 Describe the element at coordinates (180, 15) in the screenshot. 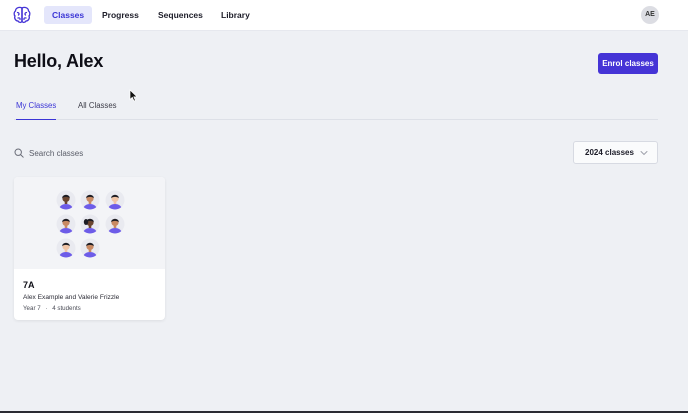

I see `nav-item-sequences: Sequences` at that location.